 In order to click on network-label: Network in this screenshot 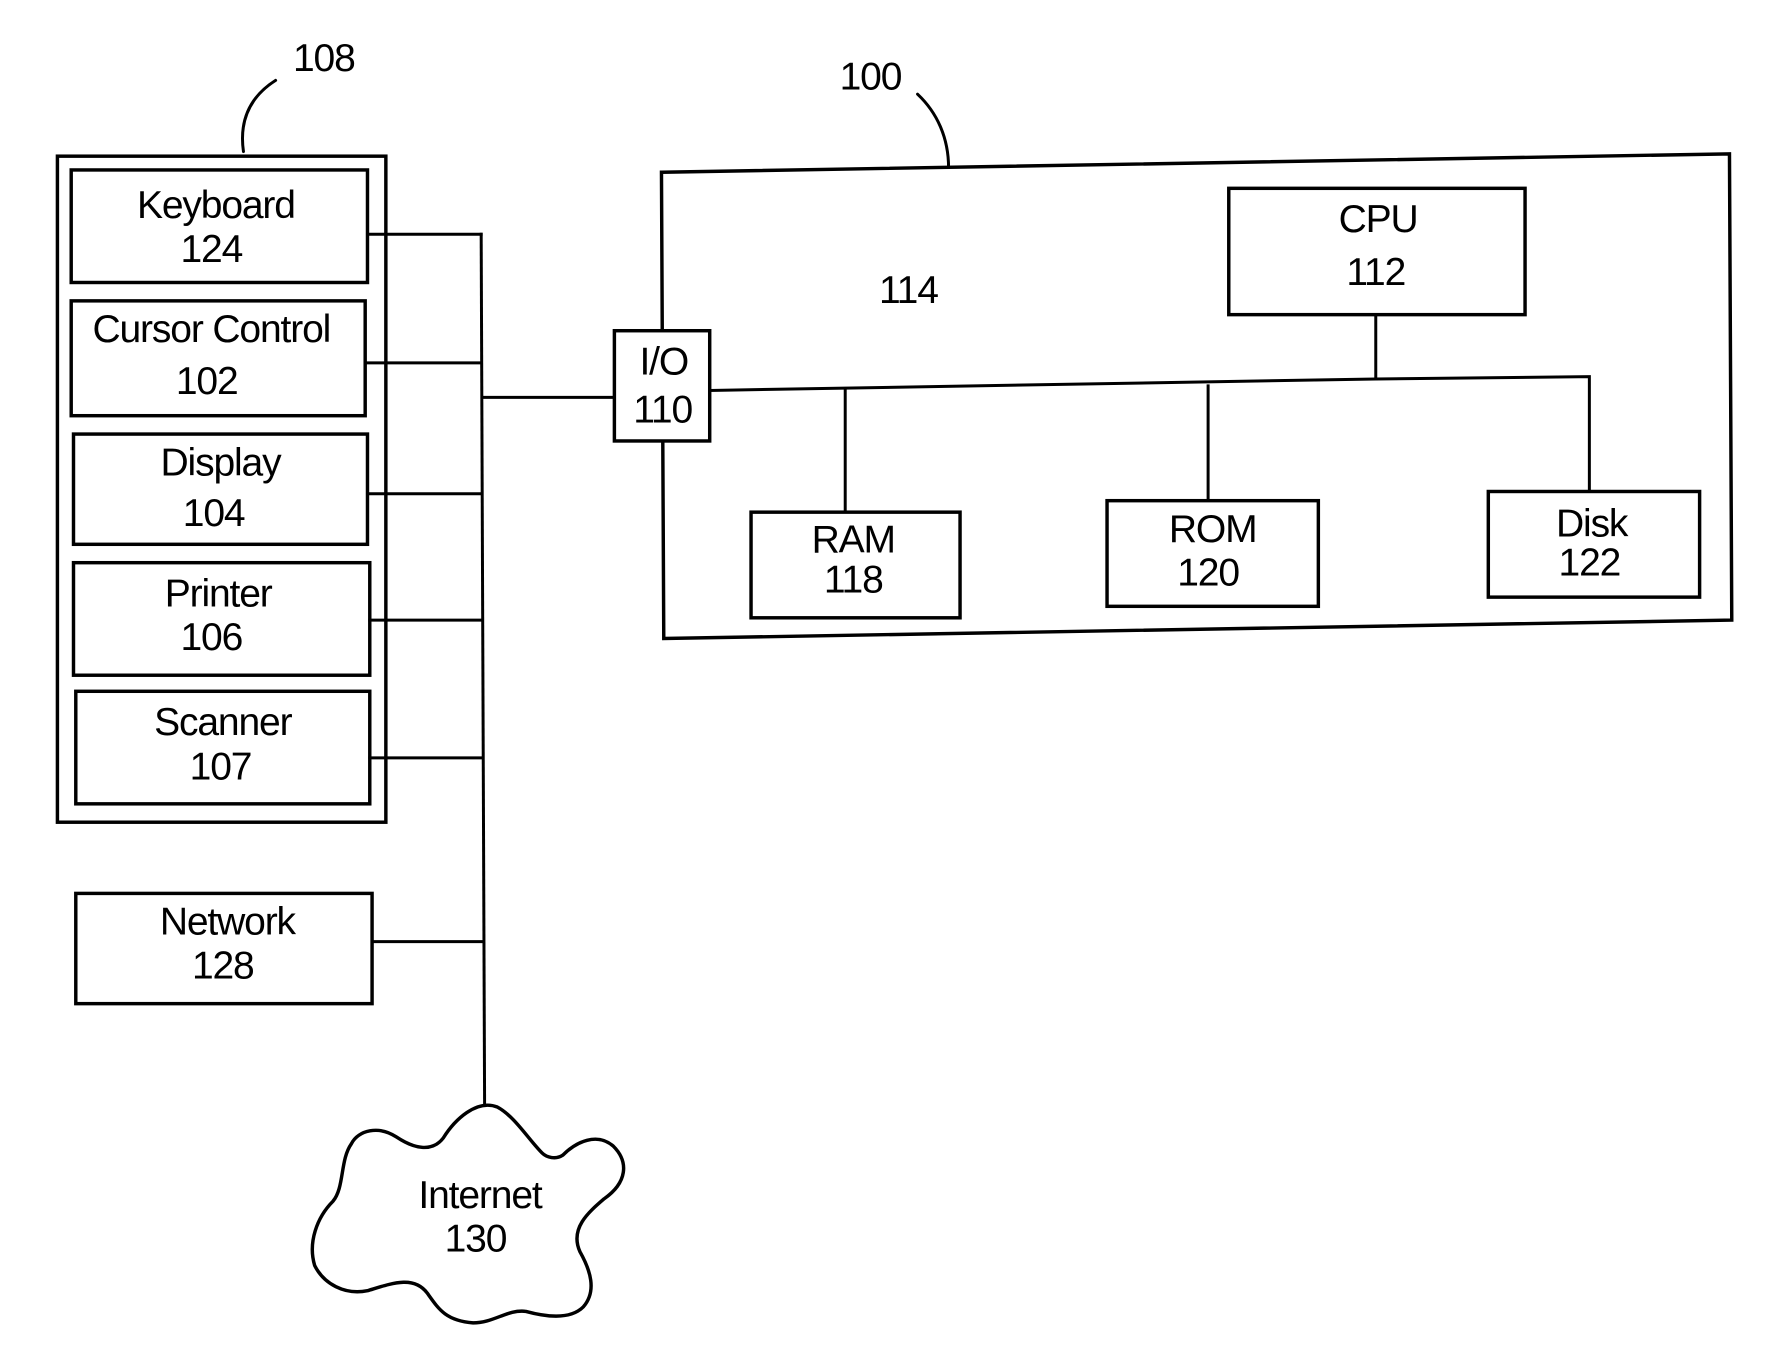, I will do `click(228, 922)`.